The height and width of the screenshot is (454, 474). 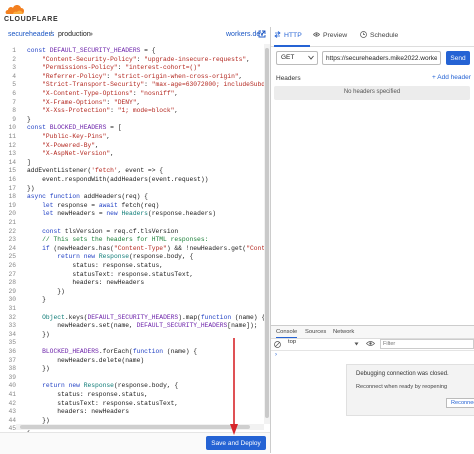 I want to click on line-number: 22, so click(x=12, y=231).